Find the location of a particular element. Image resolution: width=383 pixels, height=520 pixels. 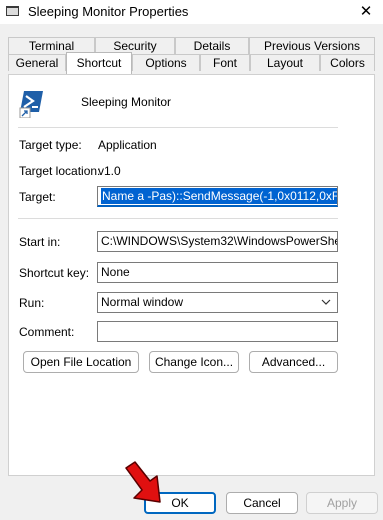

target-type-value: Application is located at coordinates (127, 145).